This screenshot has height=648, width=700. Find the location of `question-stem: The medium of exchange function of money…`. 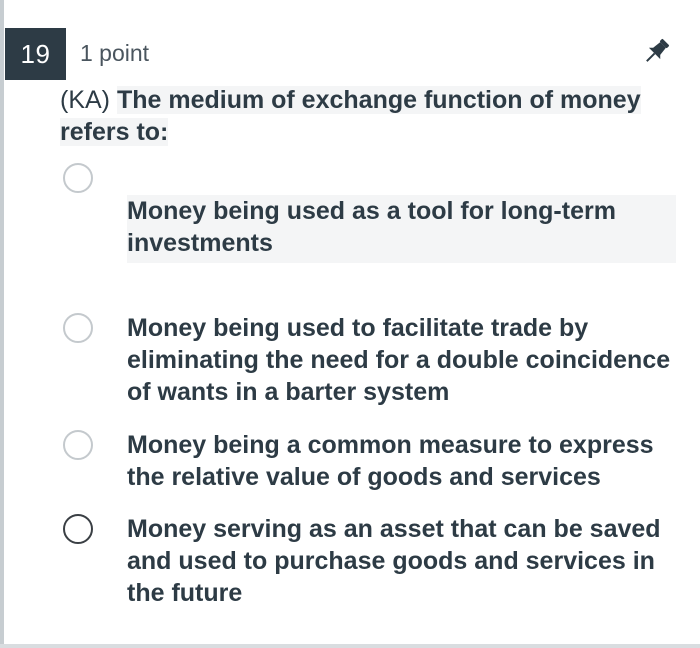

question-stem: The medium of exchange function of money… is located at coordinates (350, 116).